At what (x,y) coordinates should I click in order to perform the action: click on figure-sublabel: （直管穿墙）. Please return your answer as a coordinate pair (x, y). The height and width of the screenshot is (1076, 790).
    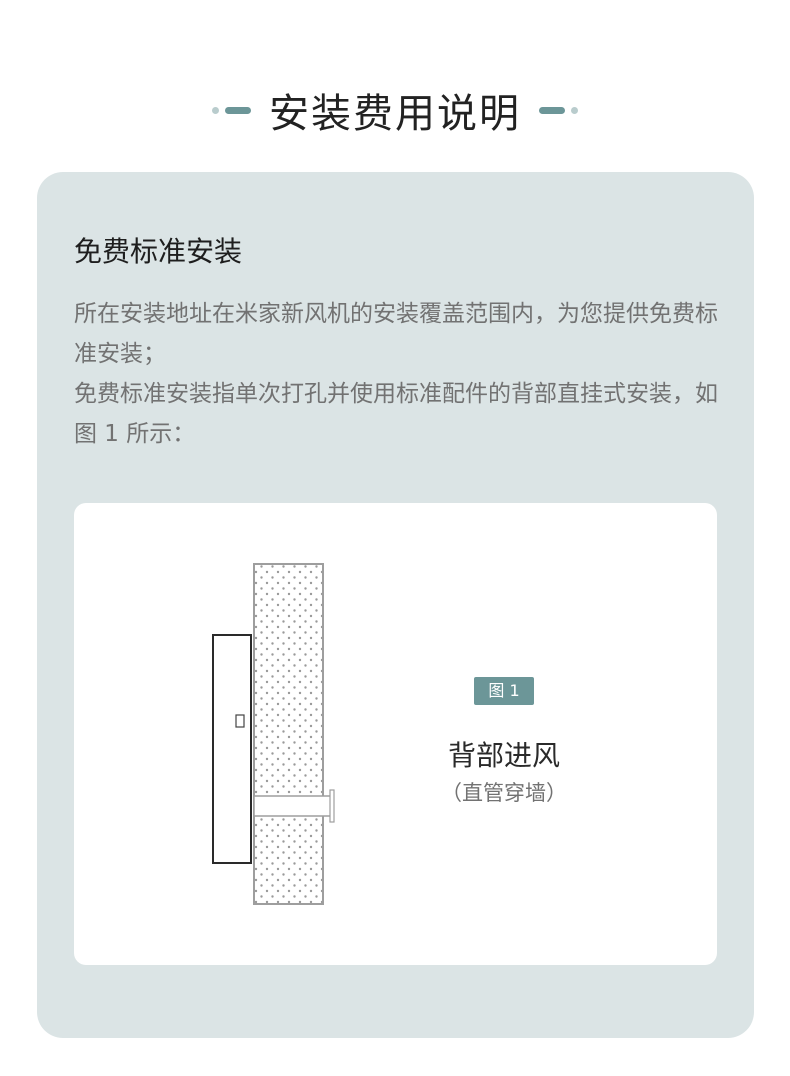
    Looking at the image, I should click on (504, 793).